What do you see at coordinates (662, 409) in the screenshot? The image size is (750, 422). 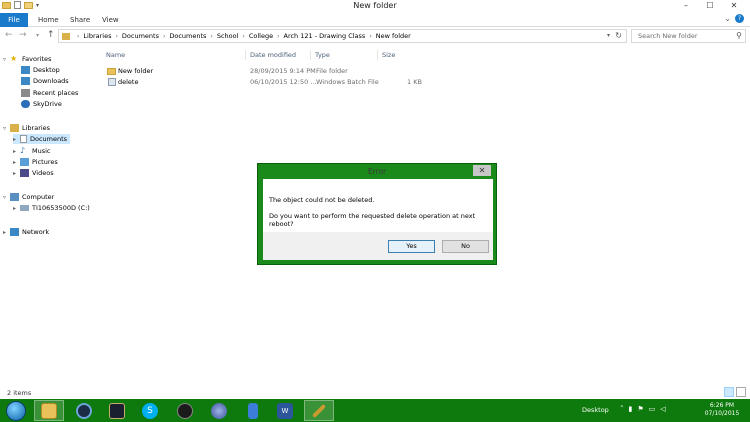 I see `volume-icon: ◁` at bounding box center [662, 409].